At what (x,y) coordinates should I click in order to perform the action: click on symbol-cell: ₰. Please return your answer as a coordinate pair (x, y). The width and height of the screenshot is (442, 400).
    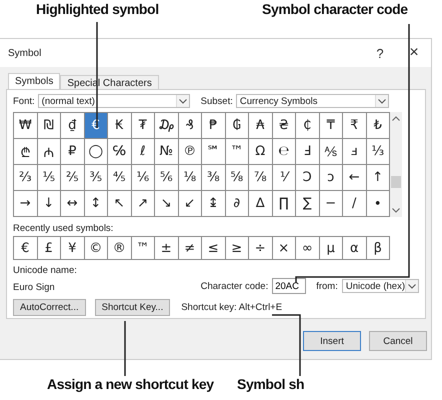
    Looking at the image, I should click on (190, 126).